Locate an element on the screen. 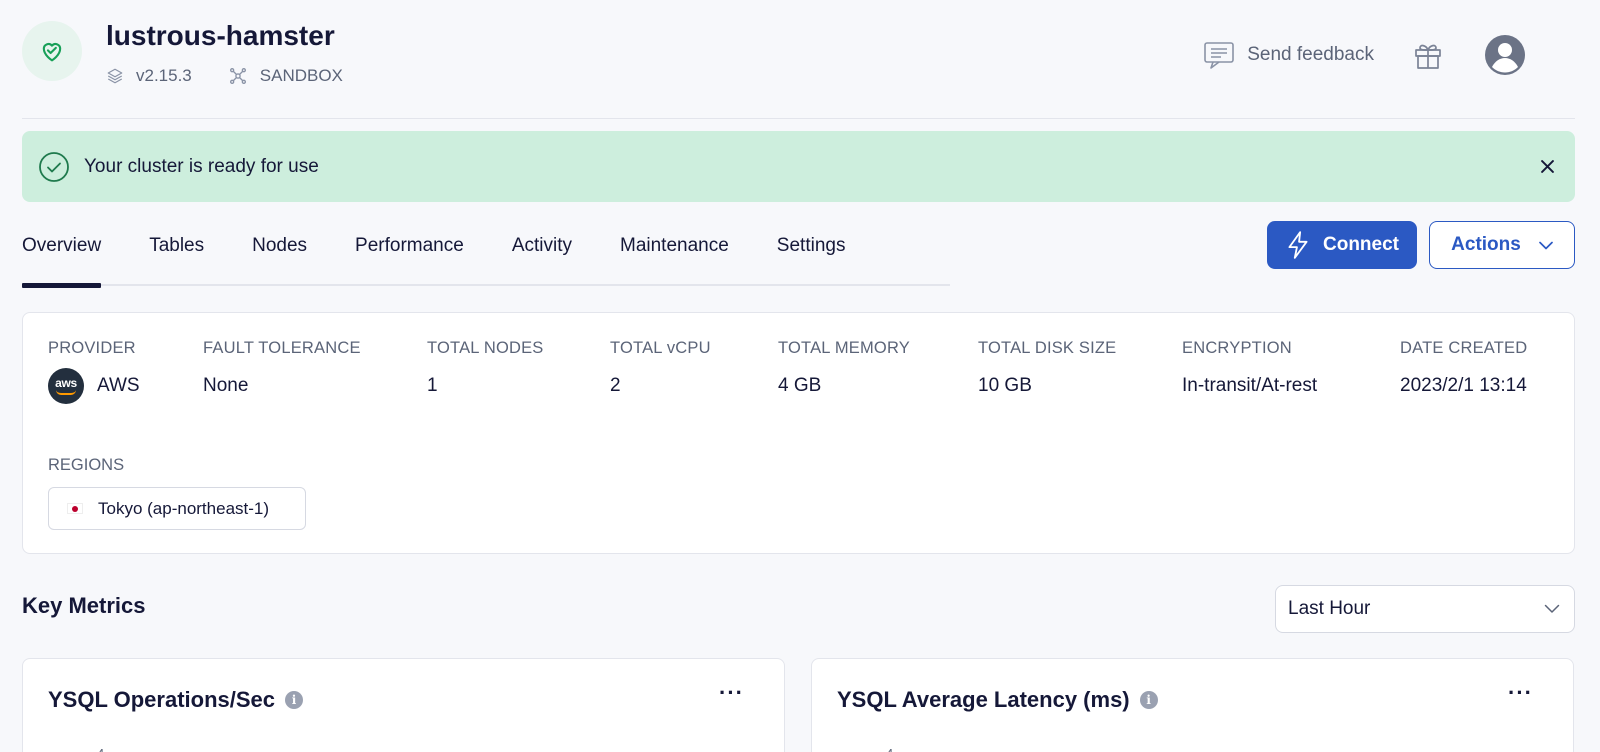 The width and height of the screenshot is (1600, 752). total-disk-value: 10 GB is located at coordinates (1005, 385).